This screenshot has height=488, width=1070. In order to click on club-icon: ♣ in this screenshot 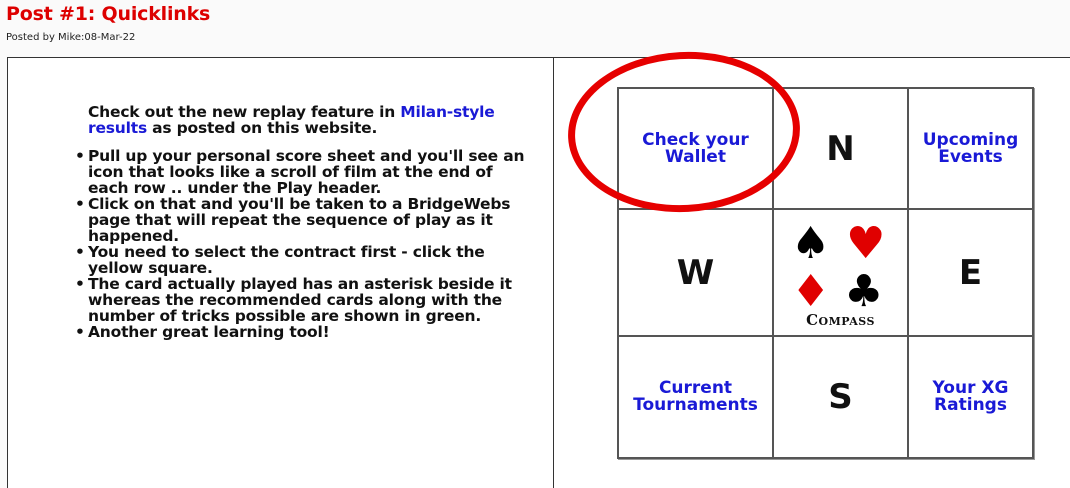, I will do `click(864, 291)`.